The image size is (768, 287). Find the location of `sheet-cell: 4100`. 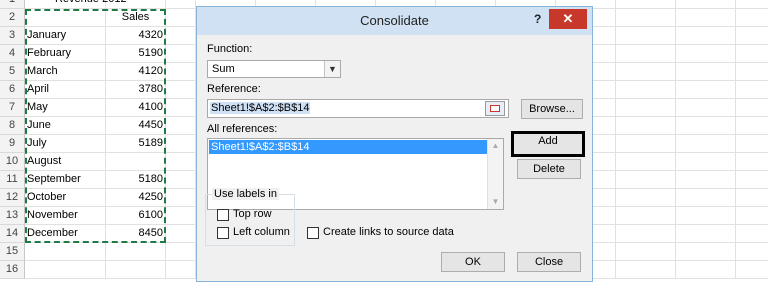

sheet-cell: 4100 is located at coordinates (136, 108).